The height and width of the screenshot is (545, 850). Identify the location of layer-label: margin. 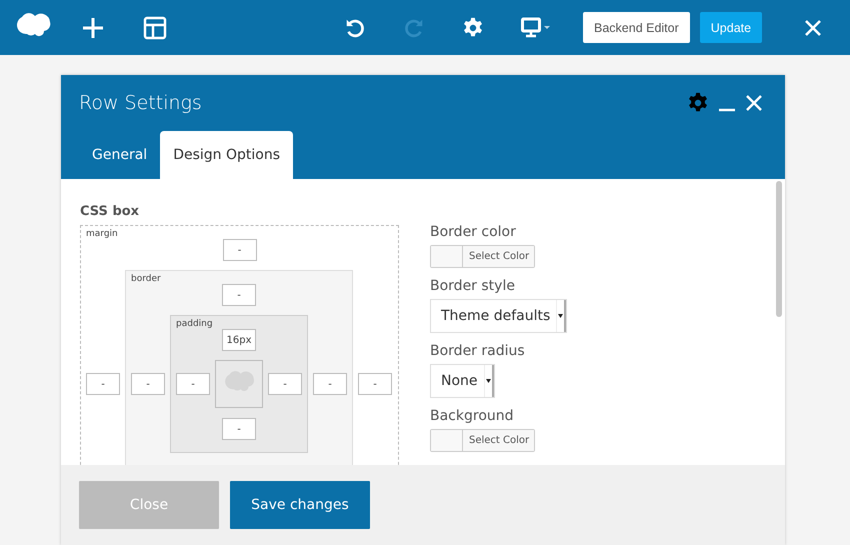
(102, 234).